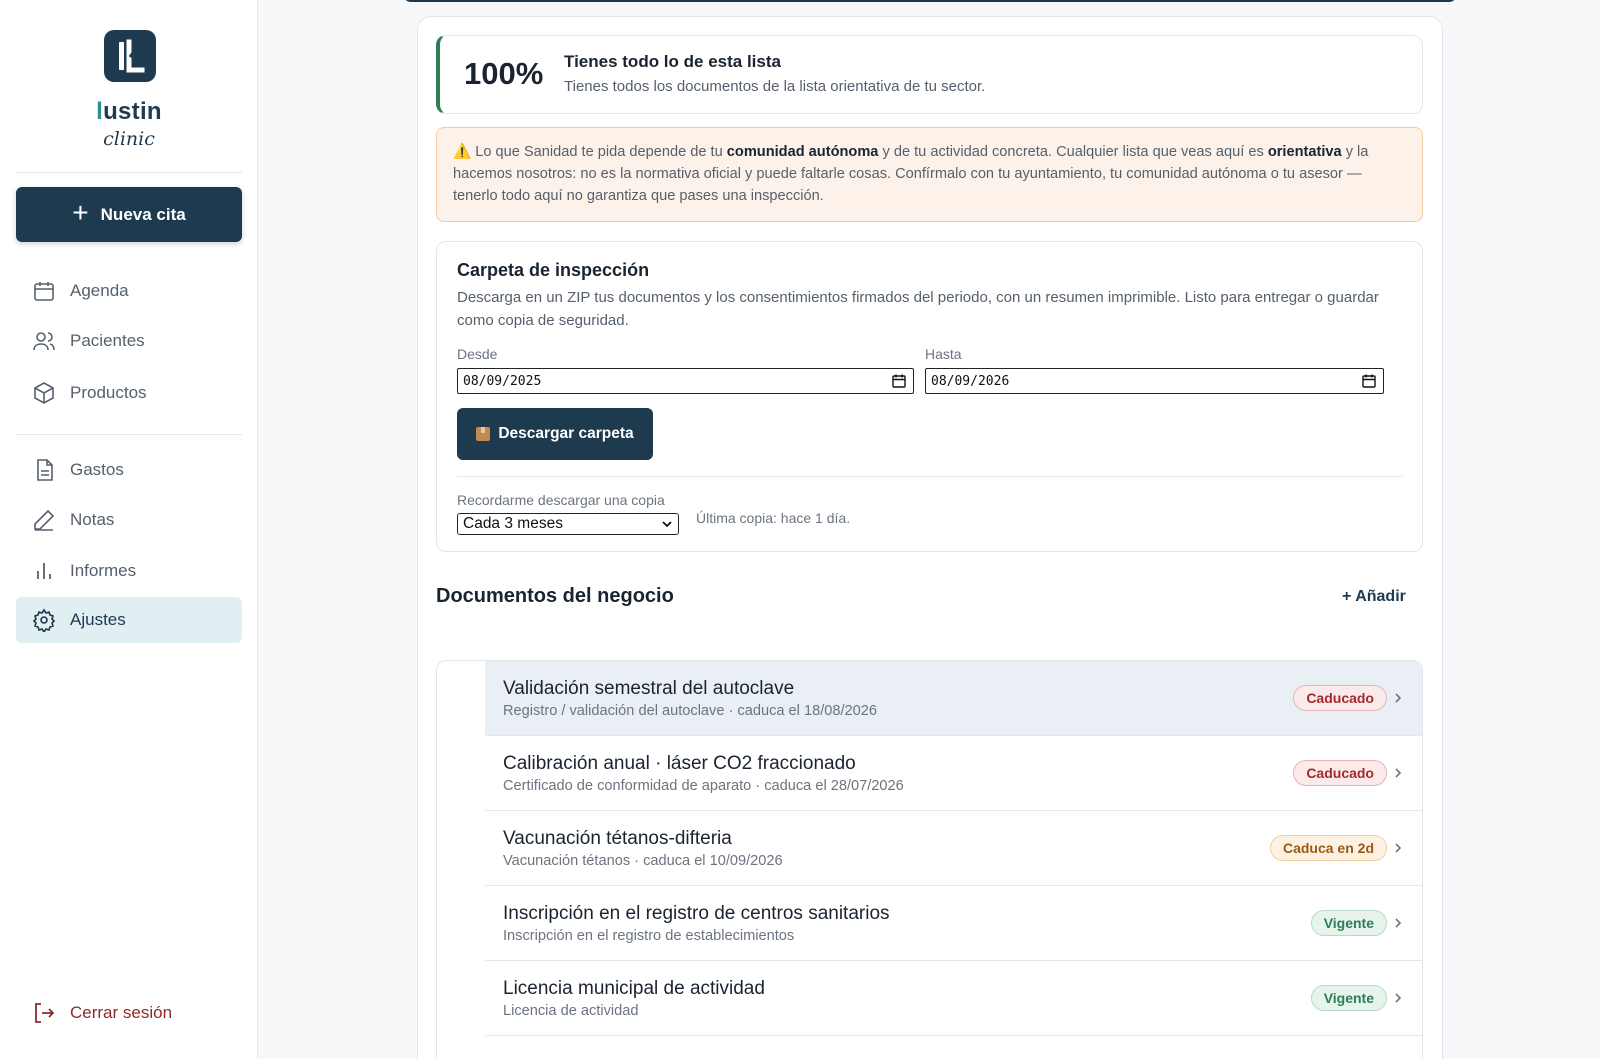 The image size is (1600, 1059). What do you see at coordinates (566, 433) in the screenshot?
I see `download-folder-label: Descargar carpeta` at bounding box center [566, 433].